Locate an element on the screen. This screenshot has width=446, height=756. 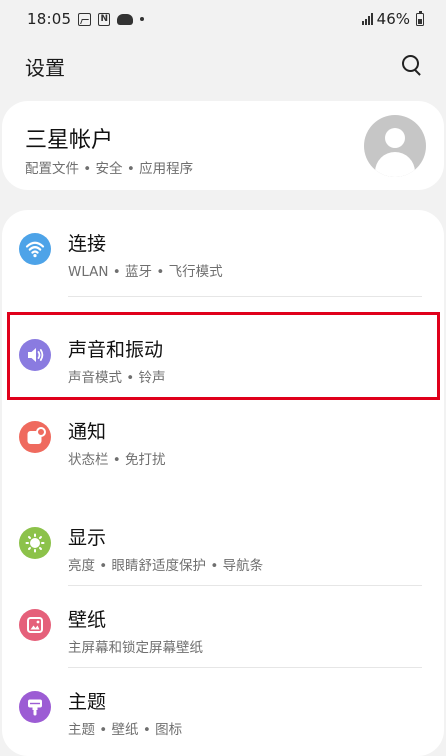
settings-item-subtitle: 主屏幕和锁定屏幕壁纸 is located at coordinates (135, 648).